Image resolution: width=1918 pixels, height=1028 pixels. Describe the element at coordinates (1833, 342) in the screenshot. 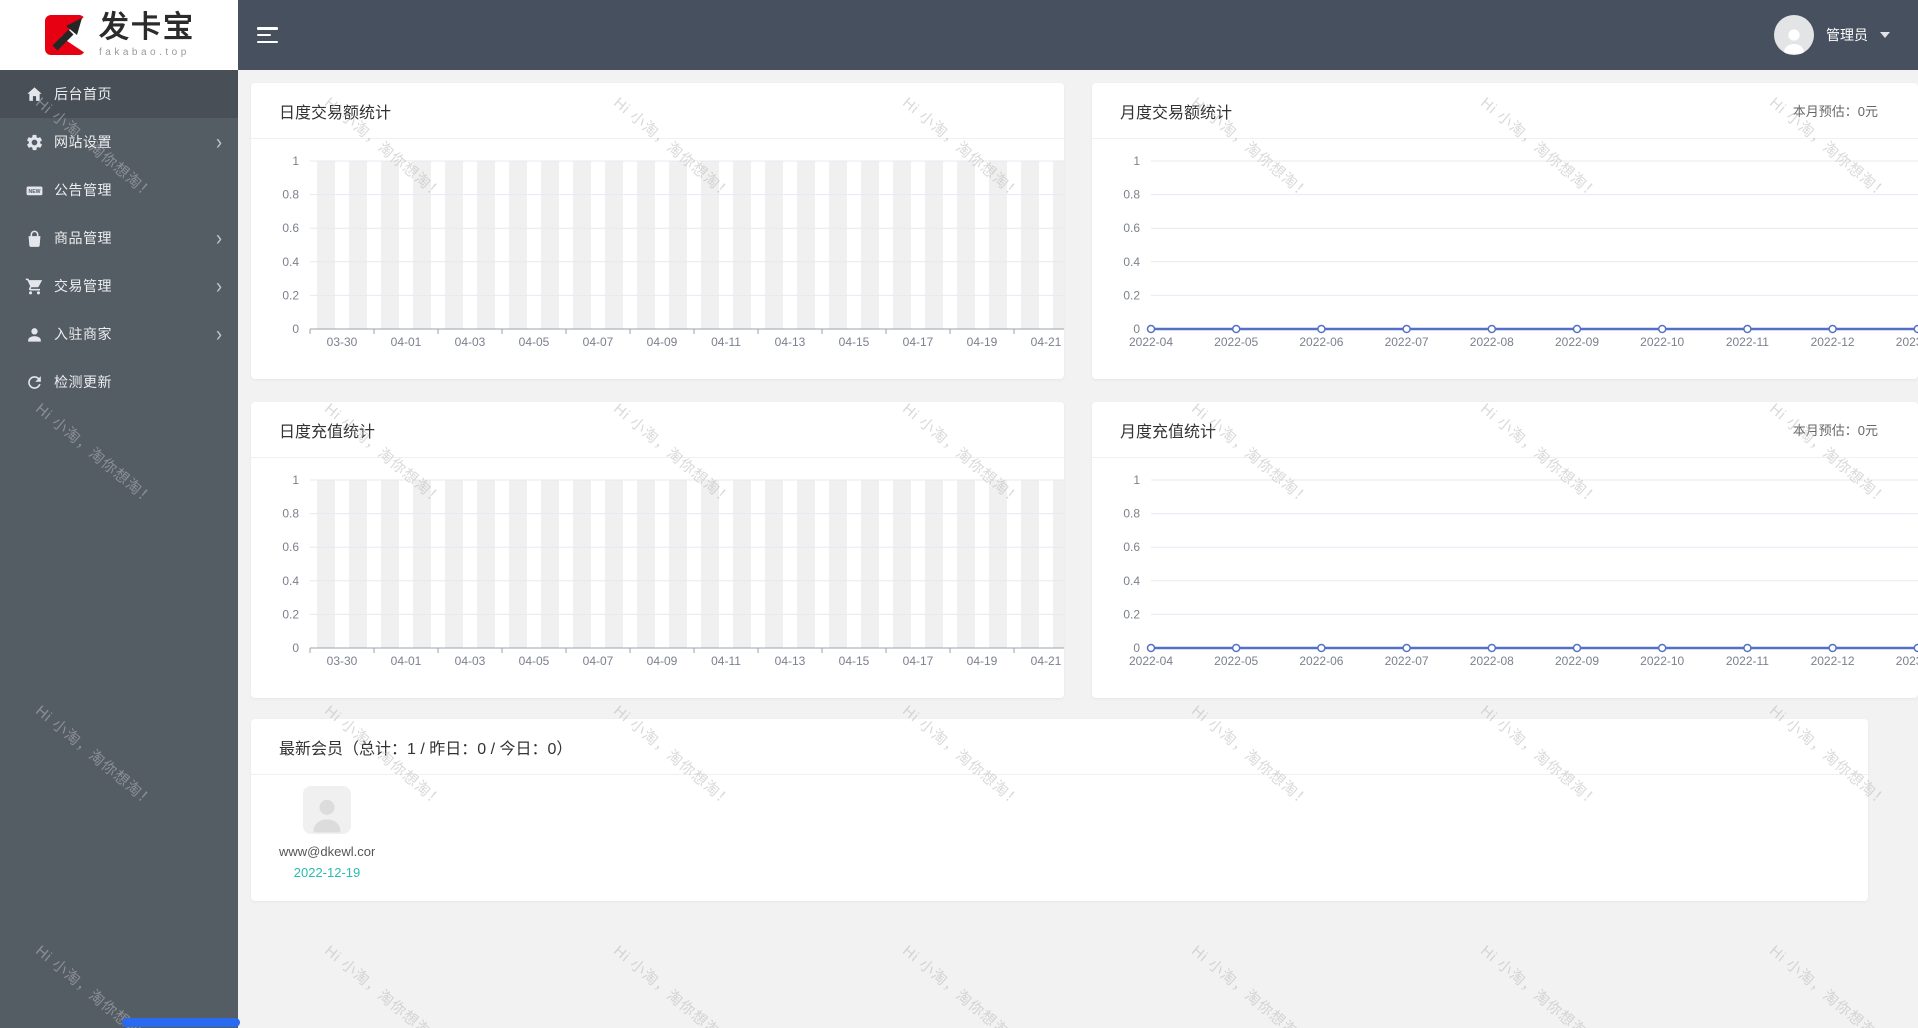

I see `svg-text: 2022-12` at that location.